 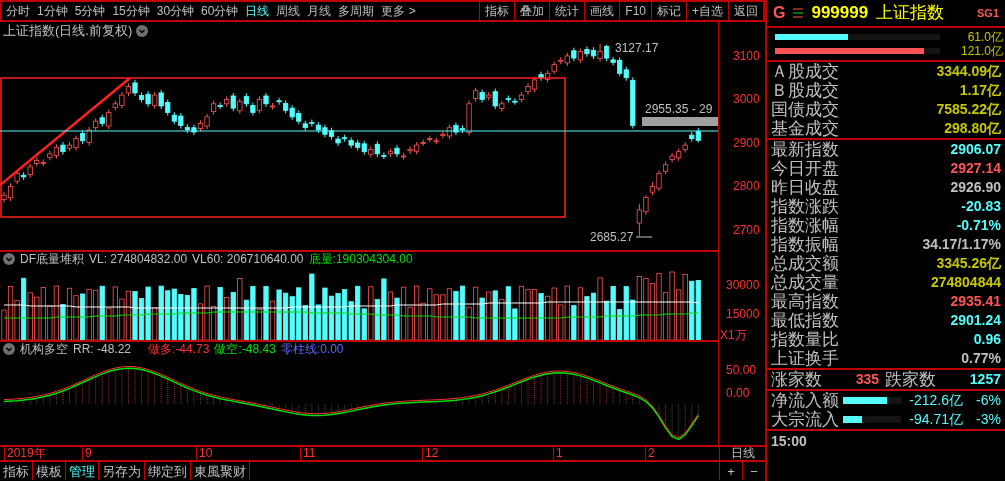 What do you see at coordinates (980, 90) in the screenshot?
I see `stat-value: 1.17亿` at bounding box center [980, 90].